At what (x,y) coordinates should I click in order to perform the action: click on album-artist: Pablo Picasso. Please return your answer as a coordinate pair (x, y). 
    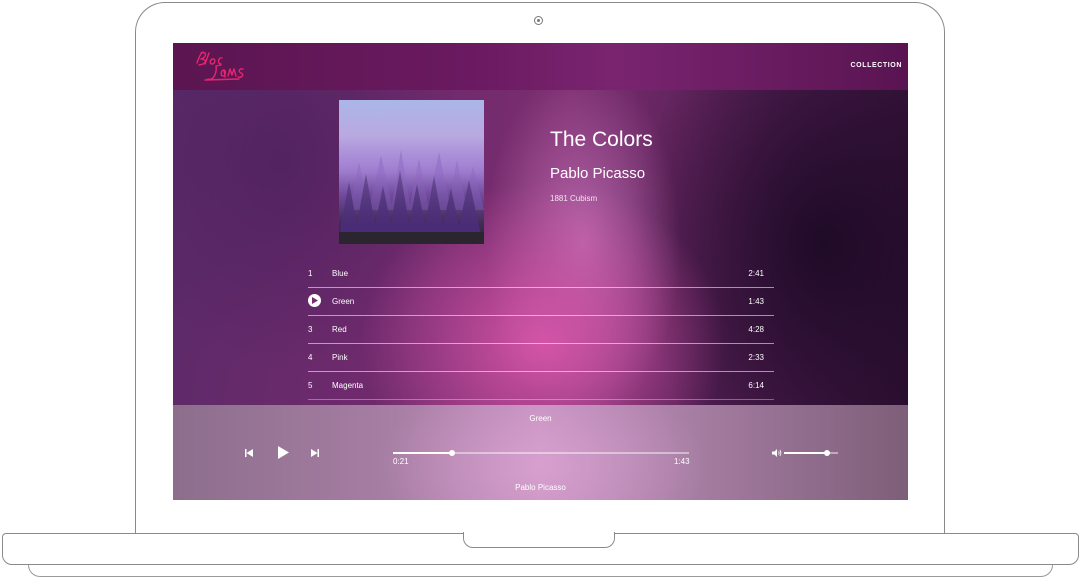
    Looking at the image, I should click on (598, 173).